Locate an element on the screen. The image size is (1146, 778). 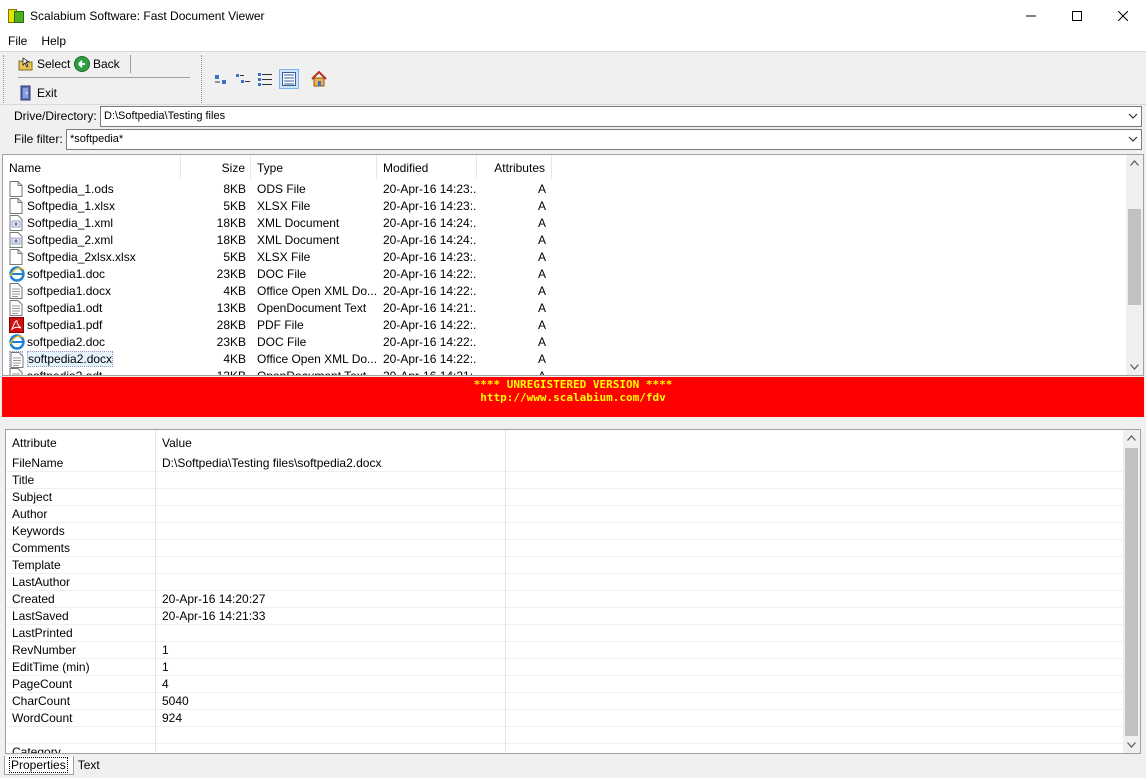
close-button is located at coordinates (1123, 15).